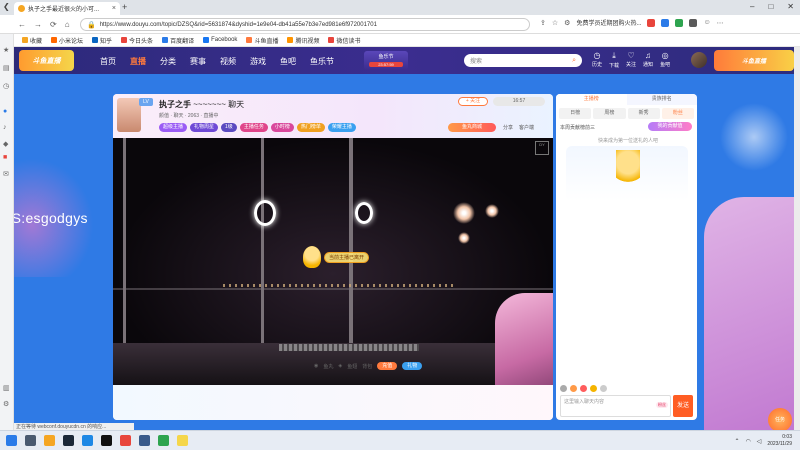 The image size is (800, 450). What do you see at coordinates (747, 441) in the screenshot?
I see `wifi-icon: ◠` at bounding box center [747, 441].